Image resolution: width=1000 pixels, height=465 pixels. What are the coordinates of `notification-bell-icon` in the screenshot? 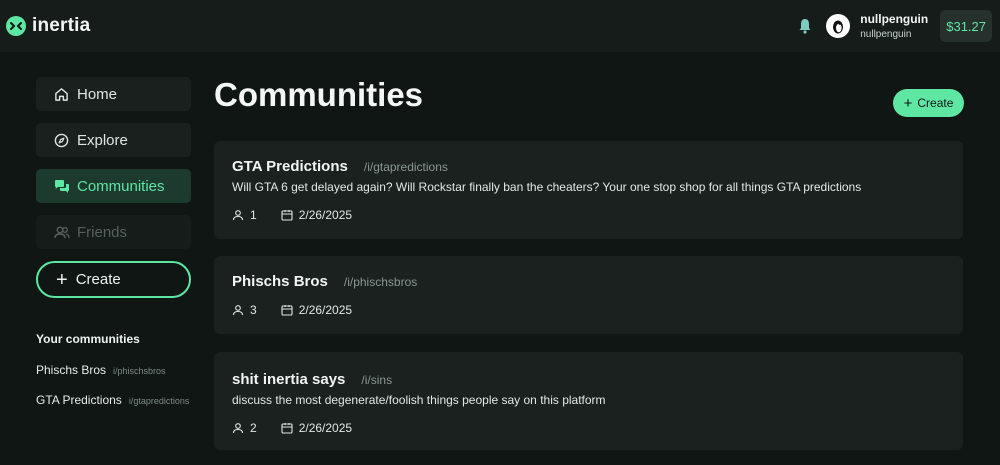 It's located at (806, 26).